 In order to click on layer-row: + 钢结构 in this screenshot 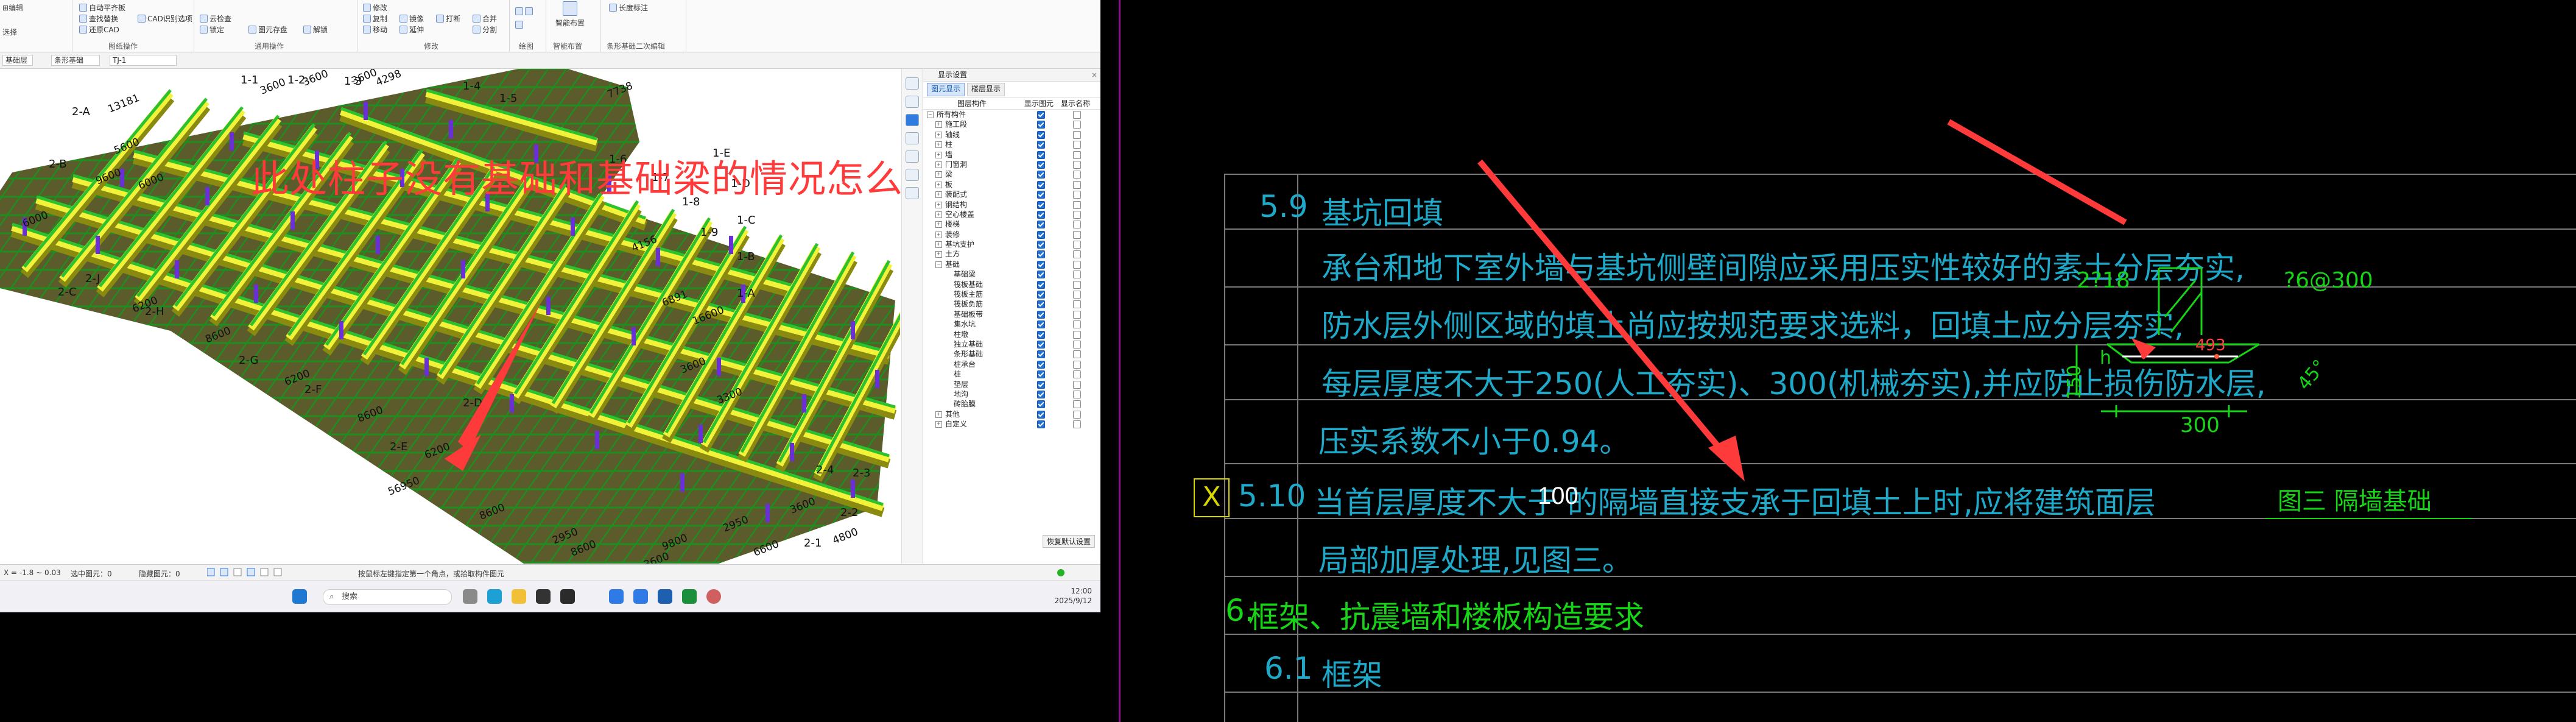, I will do `click(1011, 205)`.